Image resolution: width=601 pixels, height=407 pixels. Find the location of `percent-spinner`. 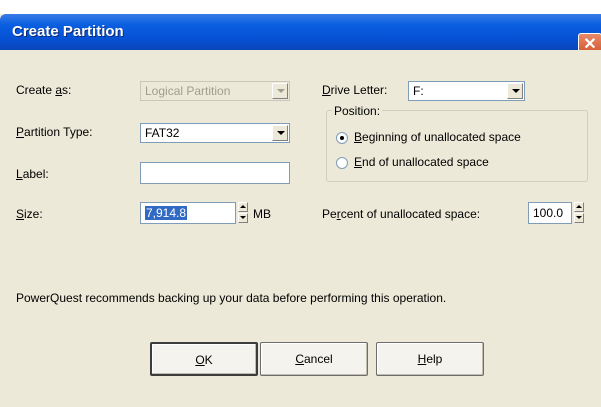

percent-spinner is located at coordinates (579, 213).